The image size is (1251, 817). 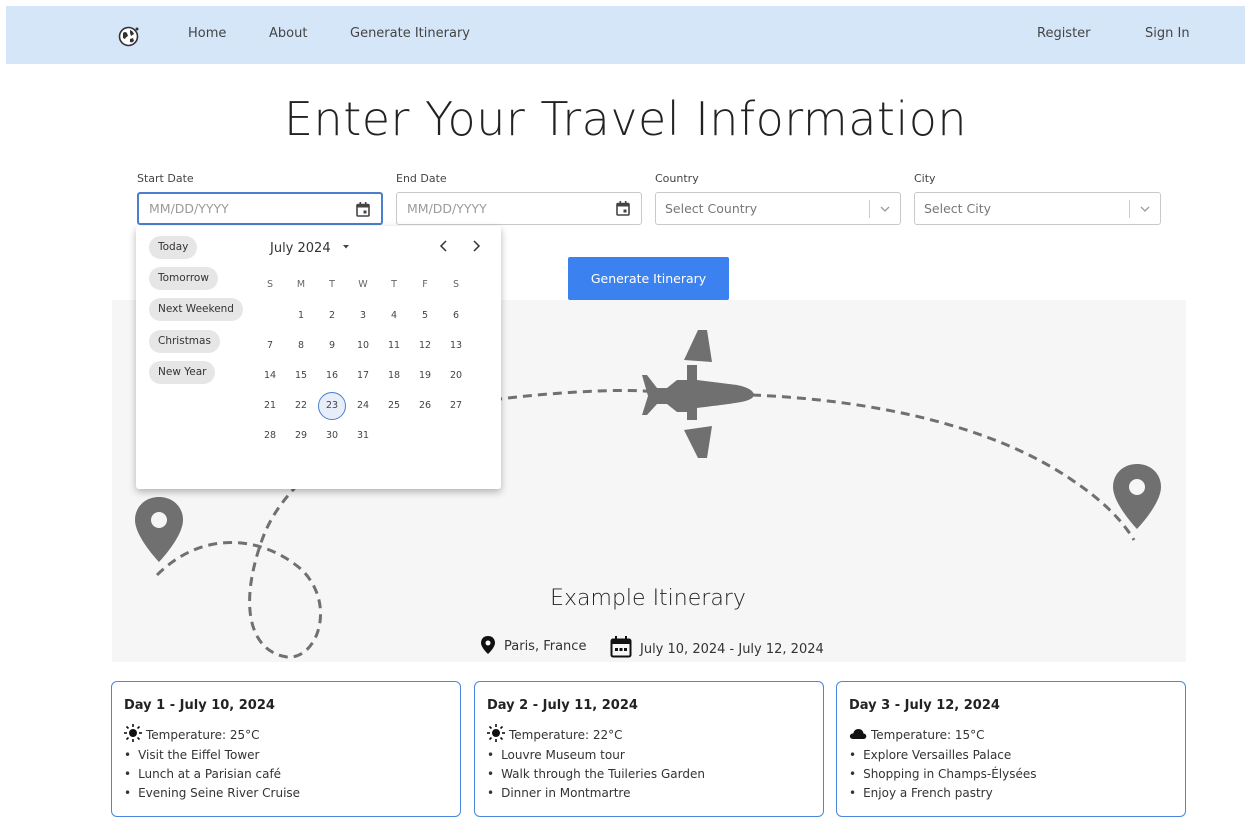 What do you see at coordinates (925, 178) in the screenshot?
I see `city-label: City` at bounding box center [925, 178].